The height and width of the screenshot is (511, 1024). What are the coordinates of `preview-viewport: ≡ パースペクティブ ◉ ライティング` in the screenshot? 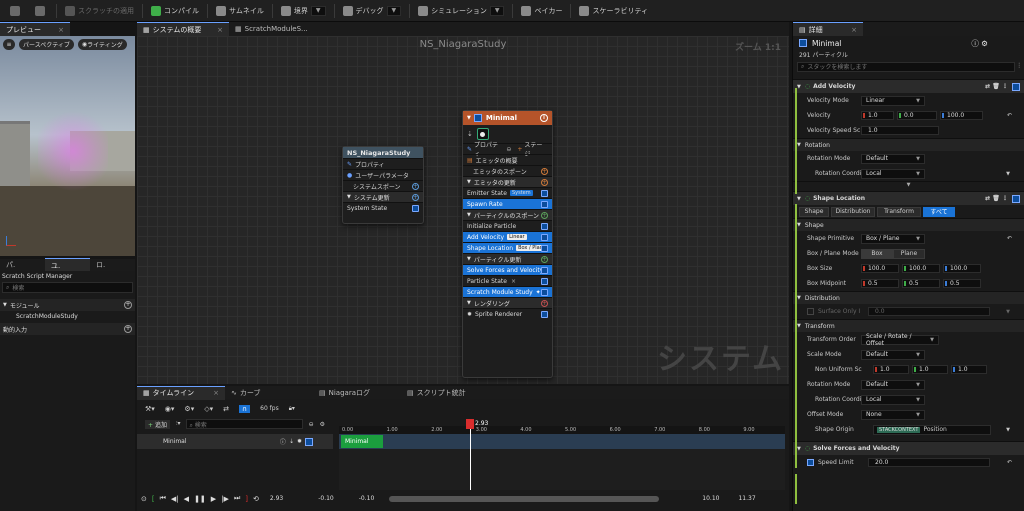 It's located at (67, 146).